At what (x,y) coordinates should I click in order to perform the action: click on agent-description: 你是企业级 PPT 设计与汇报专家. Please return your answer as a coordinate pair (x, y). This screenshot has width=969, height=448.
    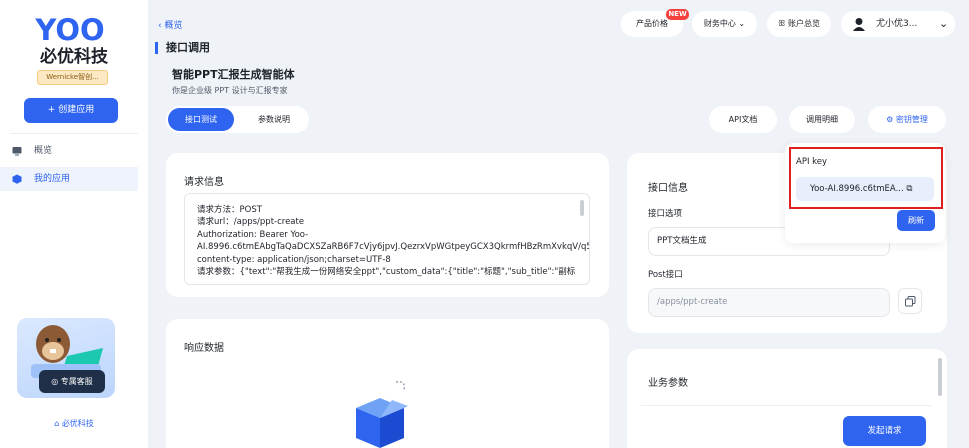
    Looking at the image, I should click on (230, 90).